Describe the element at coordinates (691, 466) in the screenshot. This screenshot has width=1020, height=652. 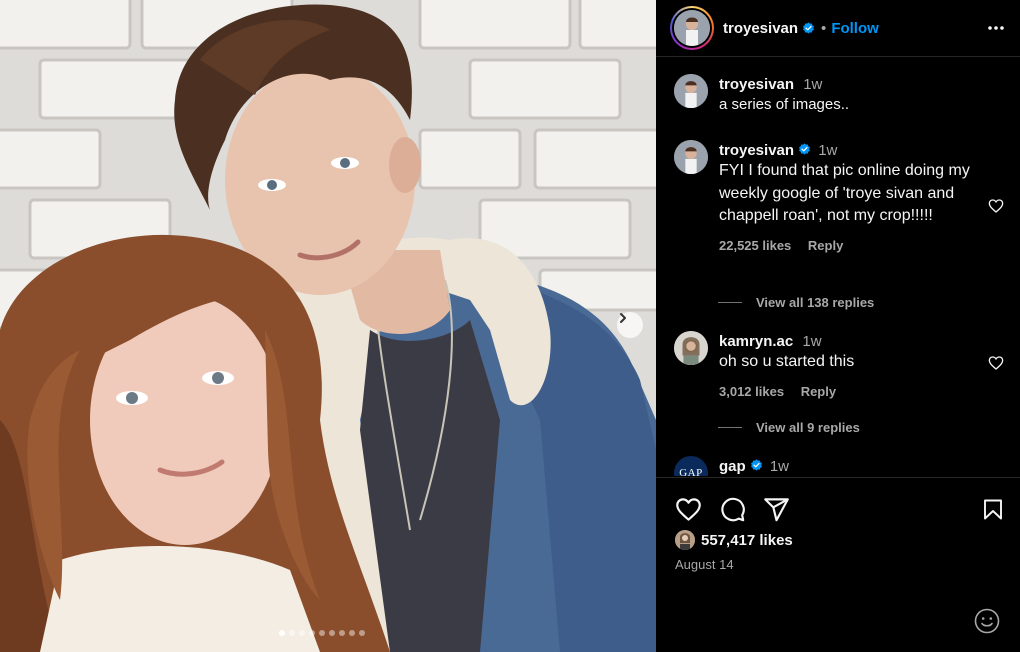
I see `comment-avatar: GAP` at that location.